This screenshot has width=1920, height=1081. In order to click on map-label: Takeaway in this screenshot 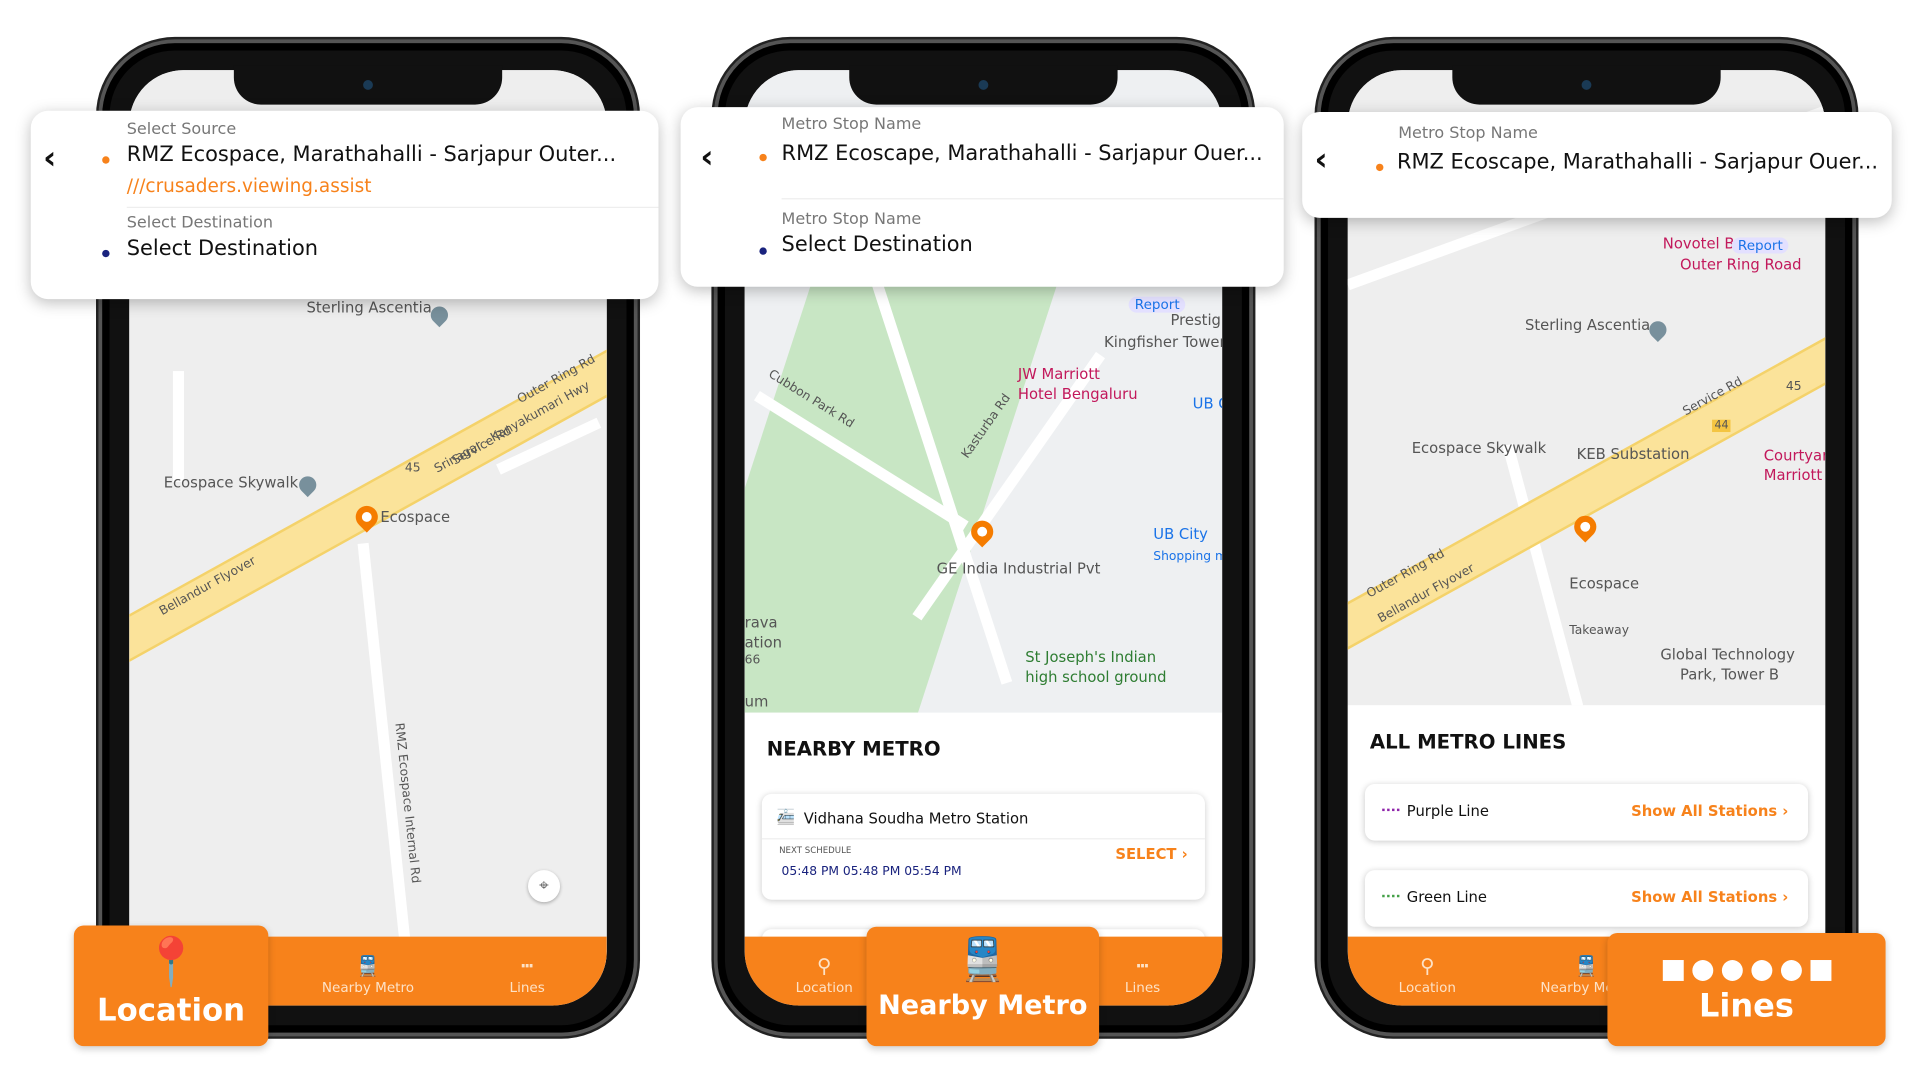, I will do `click(1599, 631)`.